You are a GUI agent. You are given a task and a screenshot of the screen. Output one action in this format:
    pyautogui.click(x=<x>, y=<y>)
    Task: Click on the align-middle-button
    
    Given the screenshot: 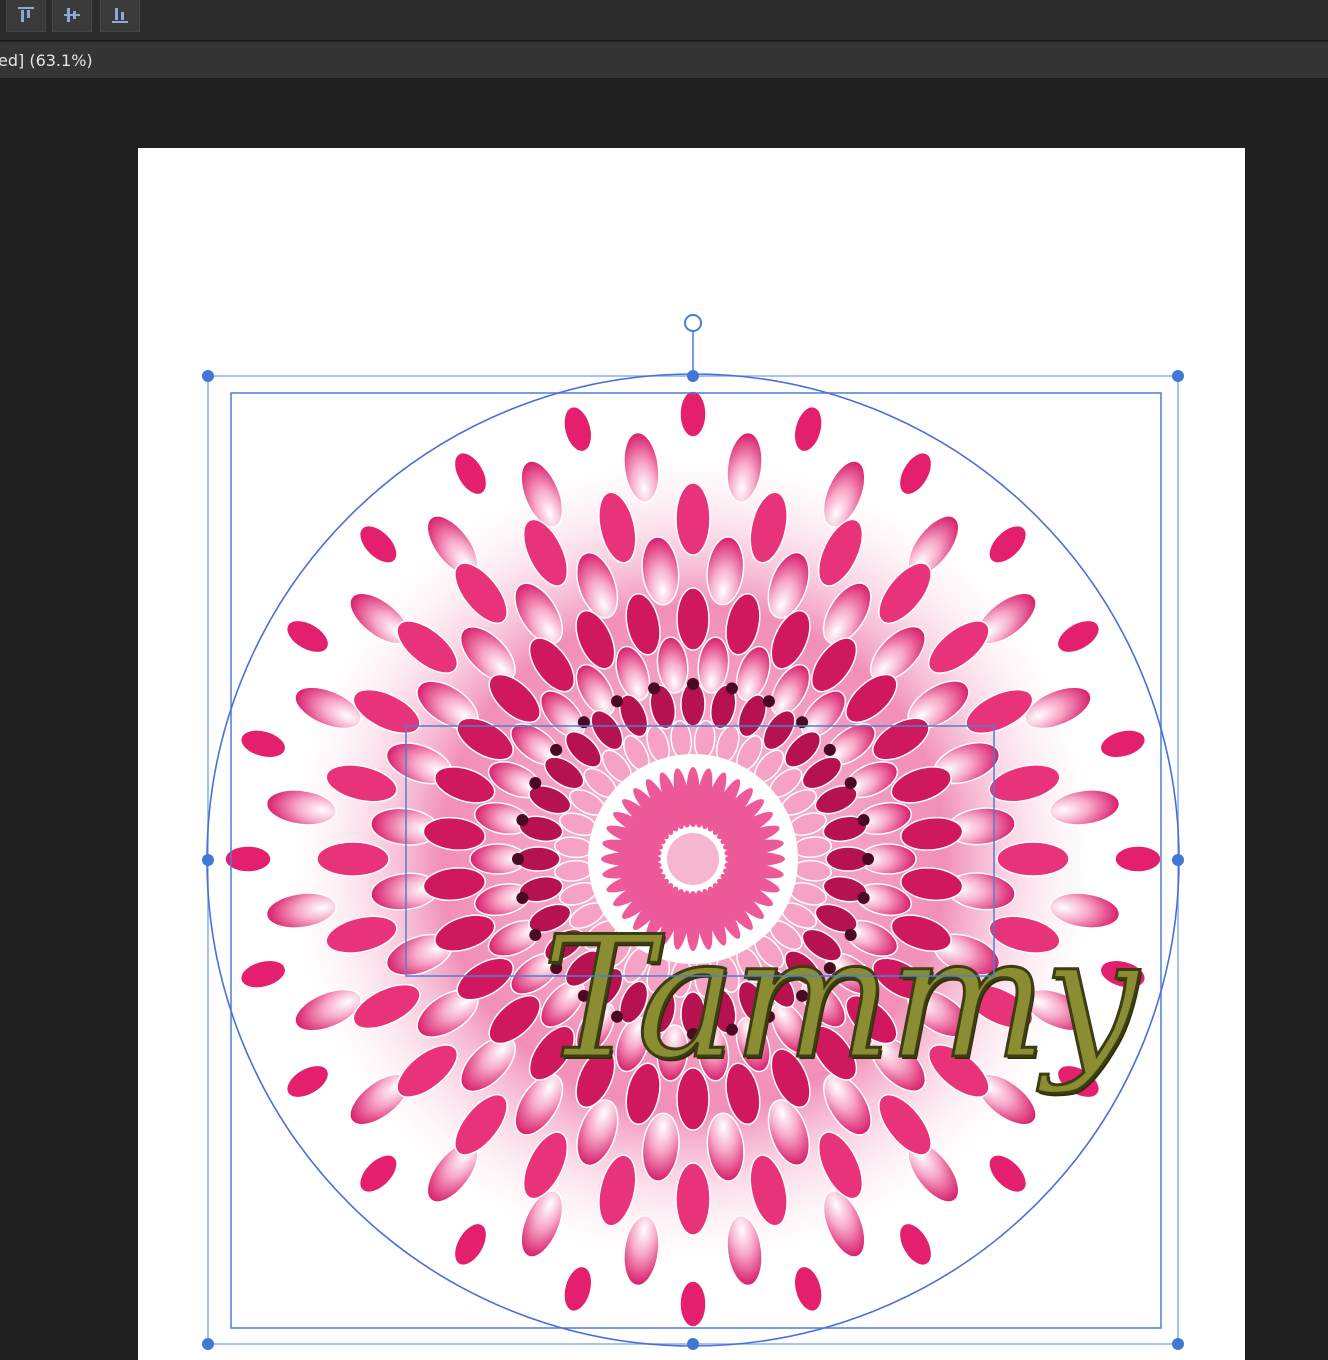 What is the action you would take?
    pyautogui.click(x=72, y=16)
    